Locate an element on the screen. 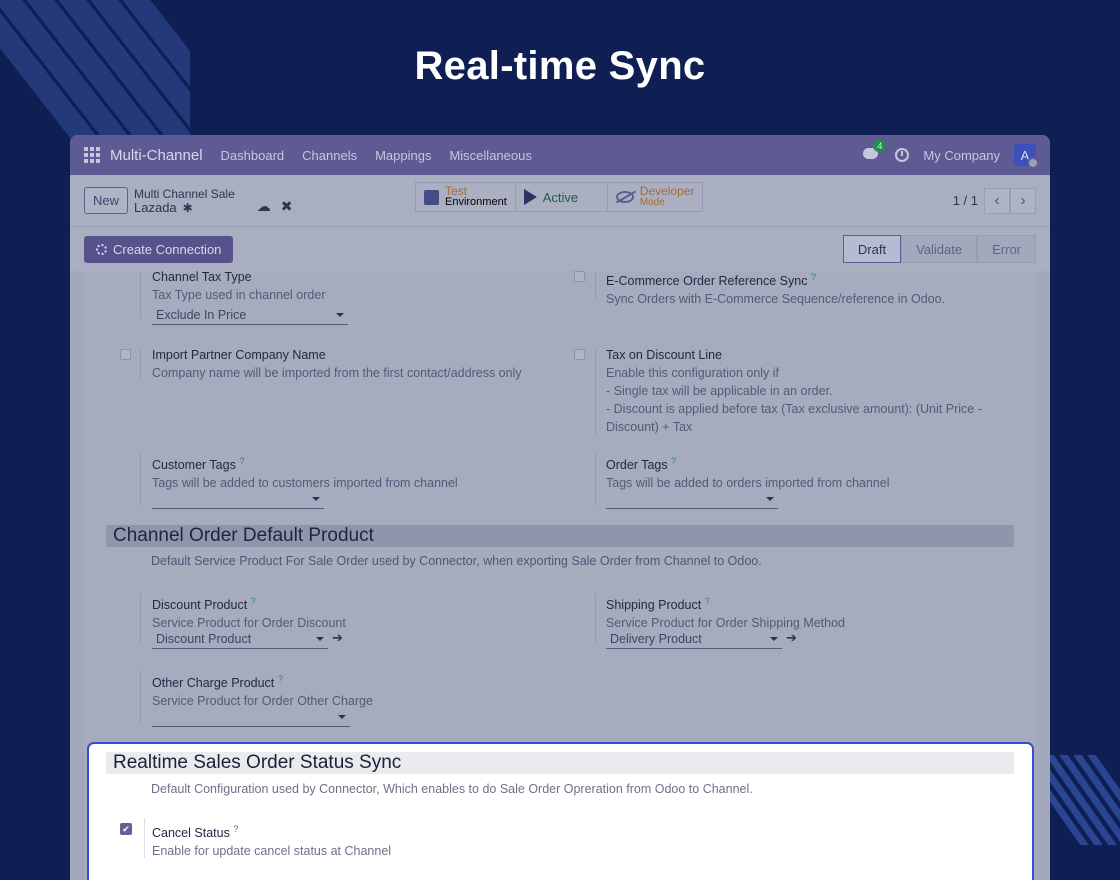 This screenshot has width=1120, height=880. discount-product-value: Discount Product is located at coordinates (204, 639).